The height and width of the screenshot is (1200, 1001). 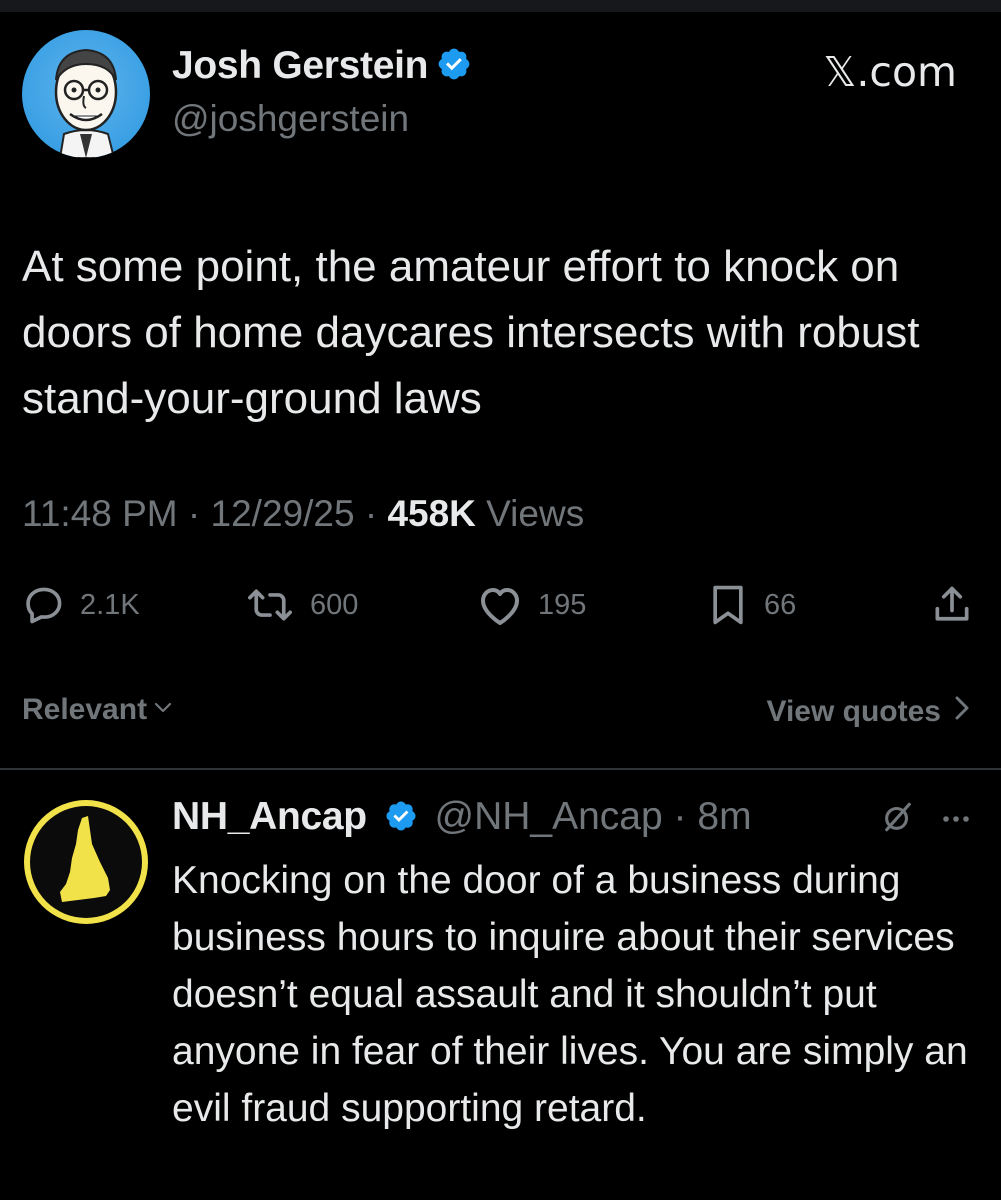 I want to click on caricature-avatar-image, so click(x=86, y=103).